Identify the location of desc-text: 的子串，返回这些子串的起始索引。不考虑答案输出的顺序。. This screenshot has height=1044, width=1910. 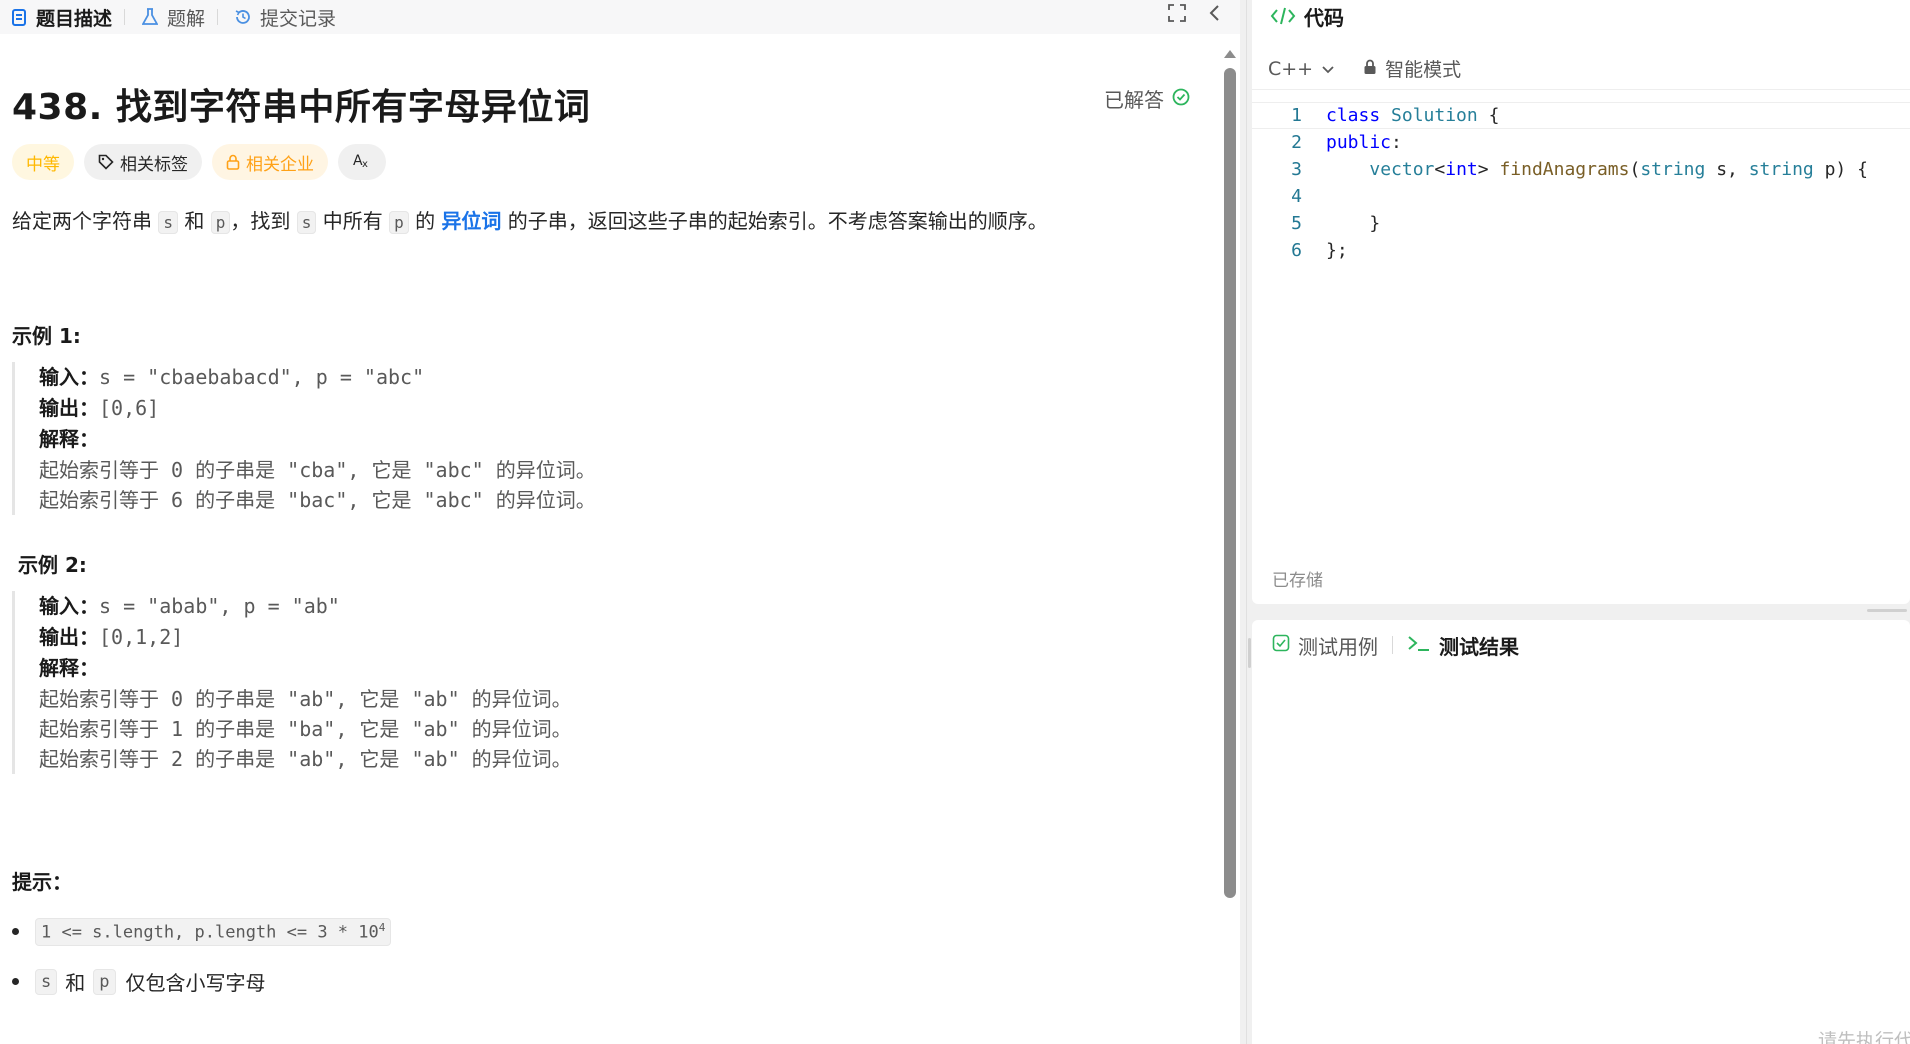
(777, 221).